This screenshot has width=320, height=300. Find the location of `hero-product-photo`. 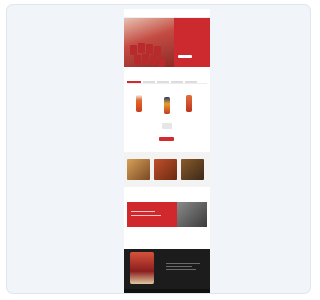

hero-product-photo is located at coordinates (149, 42).